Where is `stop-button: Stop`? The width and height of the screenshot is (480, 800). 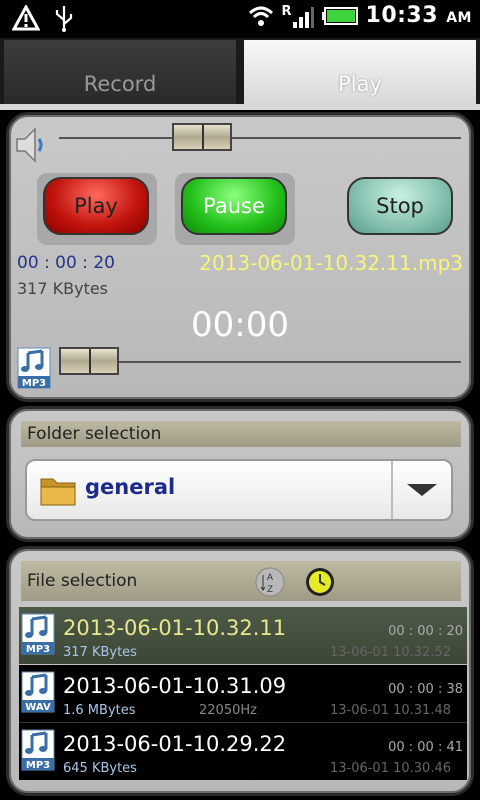
stop-button: Stop is located at coordinates (400, 206).